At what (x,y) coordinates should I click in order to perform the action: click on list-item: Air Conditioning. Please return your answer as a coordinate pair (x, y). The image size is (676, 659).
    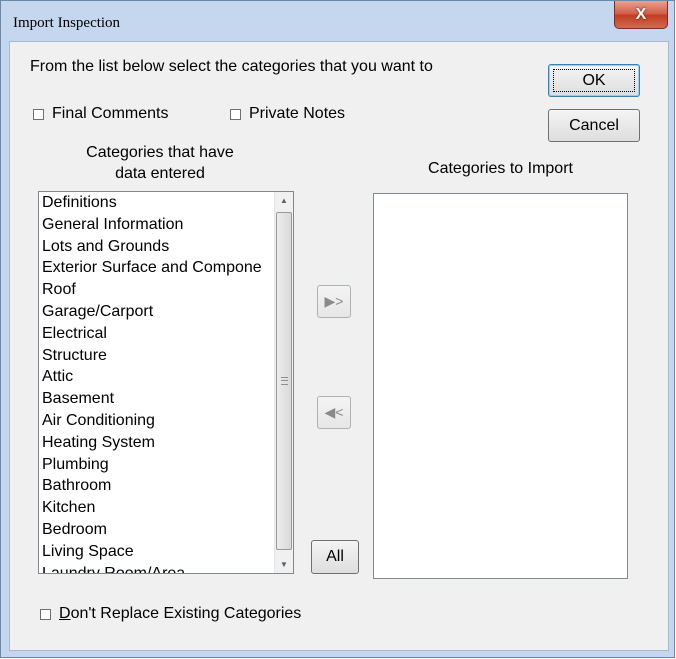
    Looking at the image, I should click on (166, 421).